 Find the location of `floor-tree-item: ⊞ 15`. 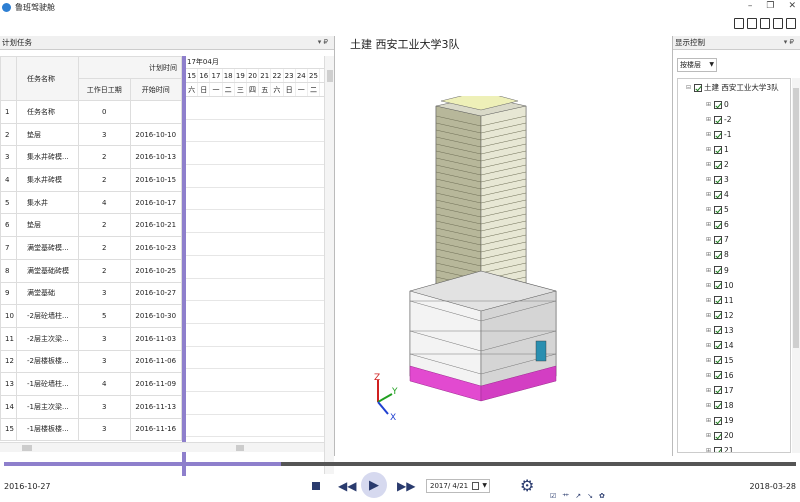

floor-tree-item: ⊞ 15 is located at coordinates (720, 360).